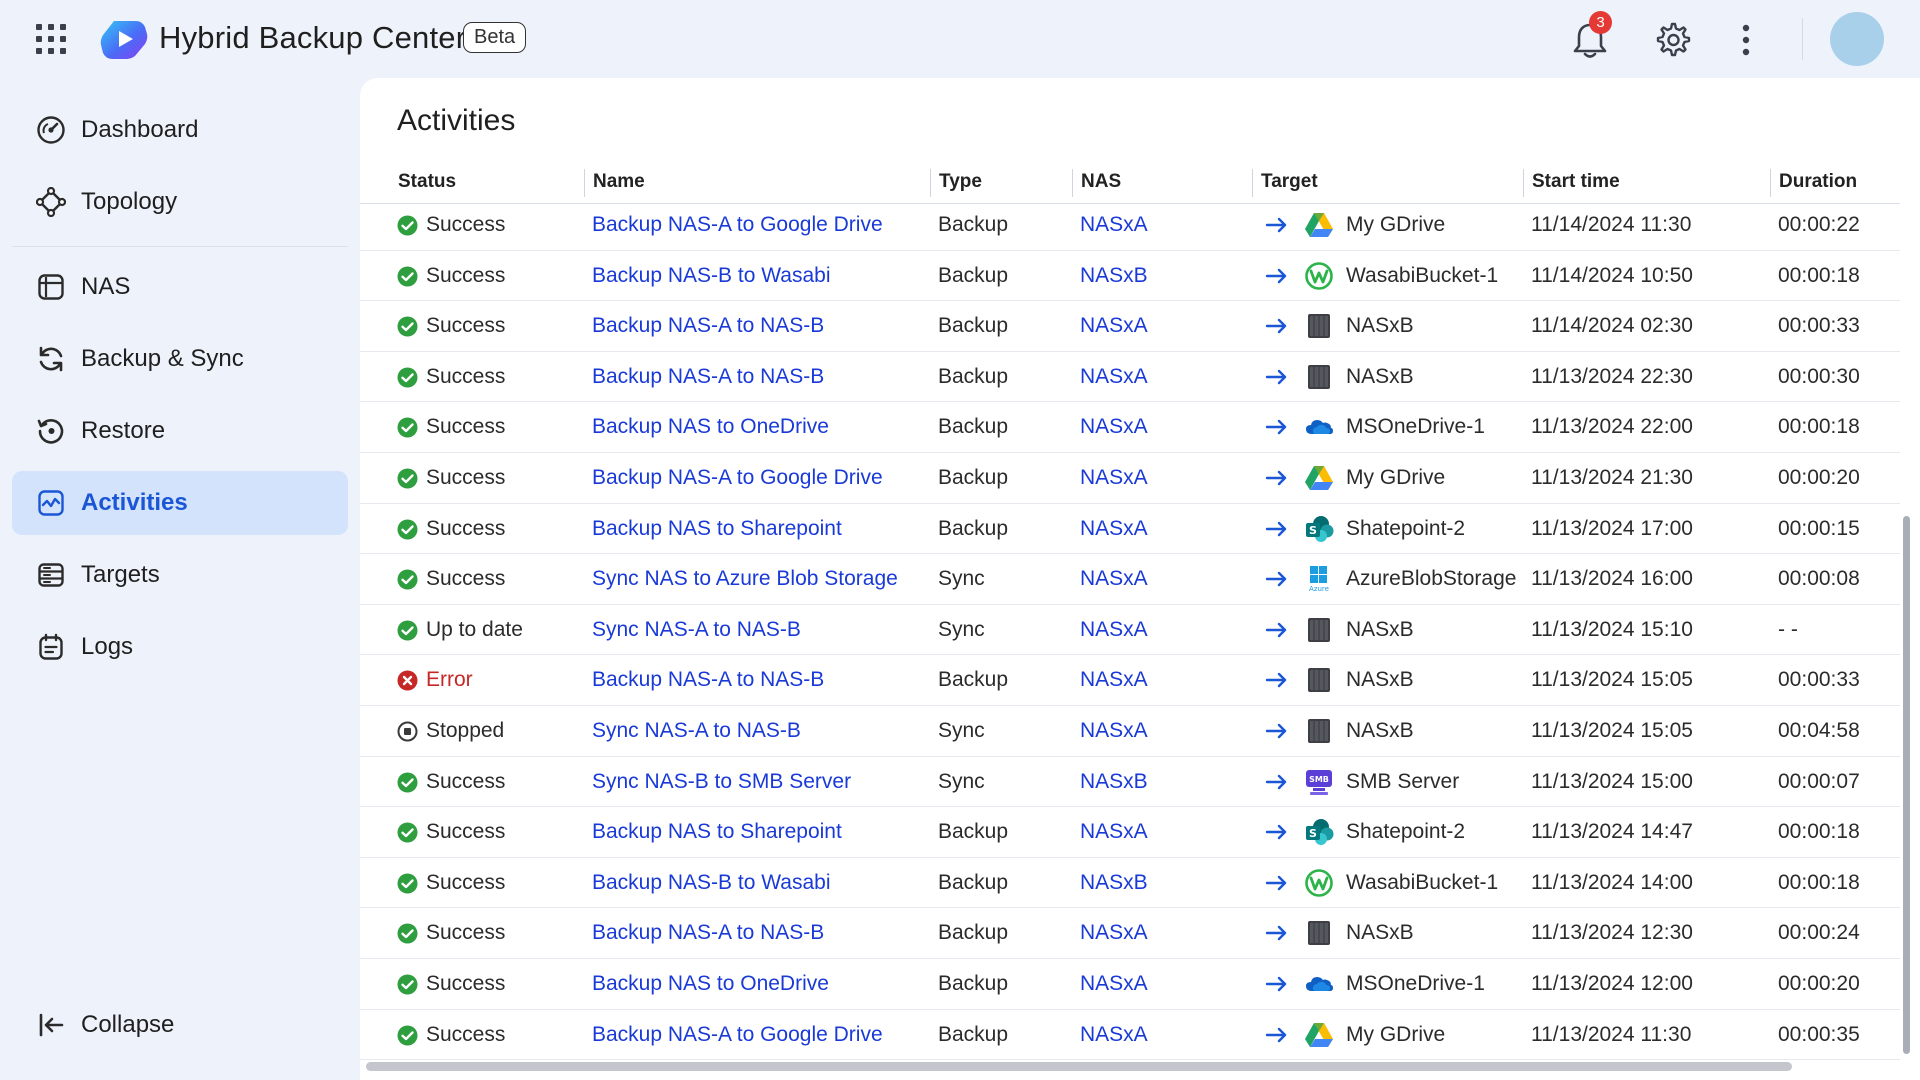 The width and height of the screenshot is (1920, 1080). I want to click on vertical-scrollbar, so click(1906, 785).